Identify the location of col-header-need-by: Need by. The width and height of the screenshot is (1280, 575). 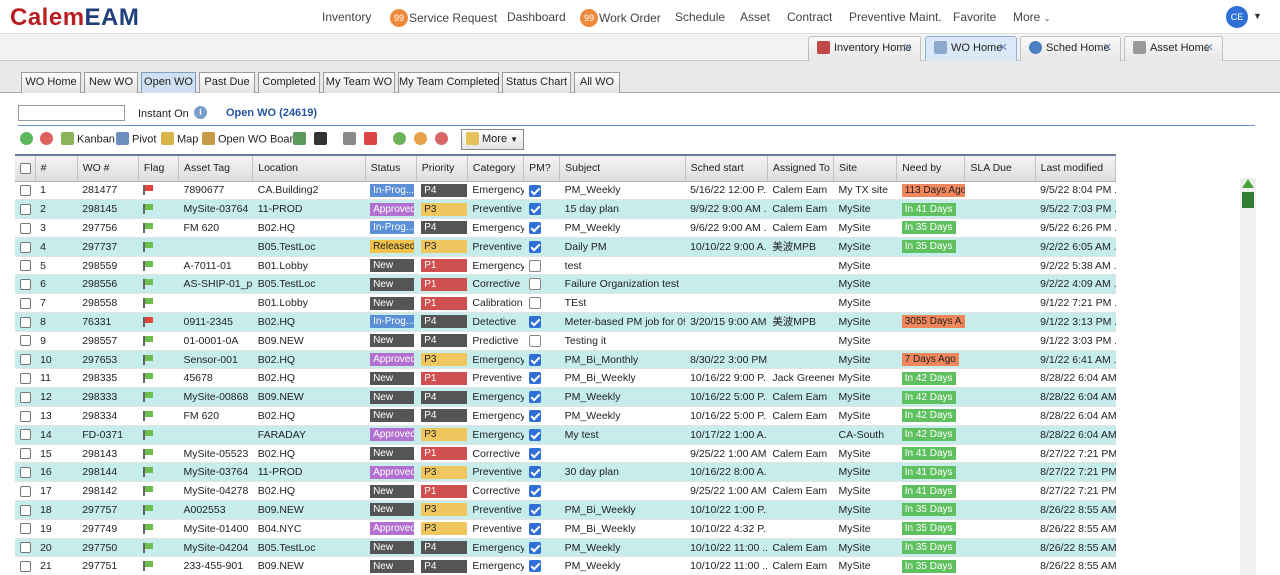
(931, 168).